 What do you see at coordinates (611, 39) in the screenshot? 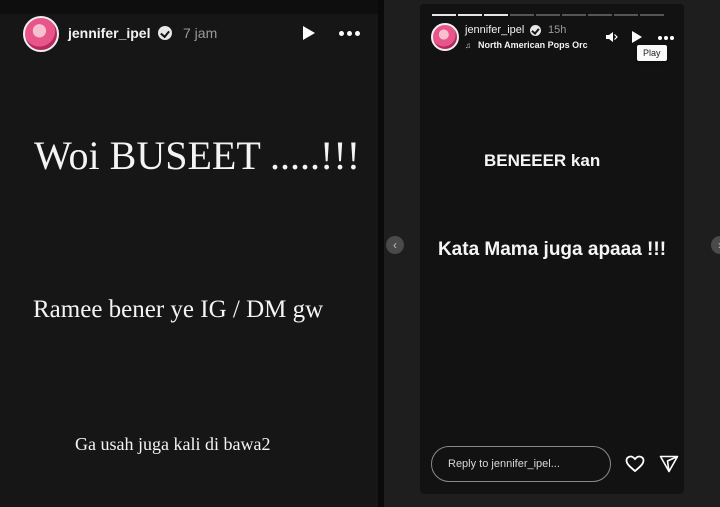
I see `sound-icon` at bounding box center [611, 39].